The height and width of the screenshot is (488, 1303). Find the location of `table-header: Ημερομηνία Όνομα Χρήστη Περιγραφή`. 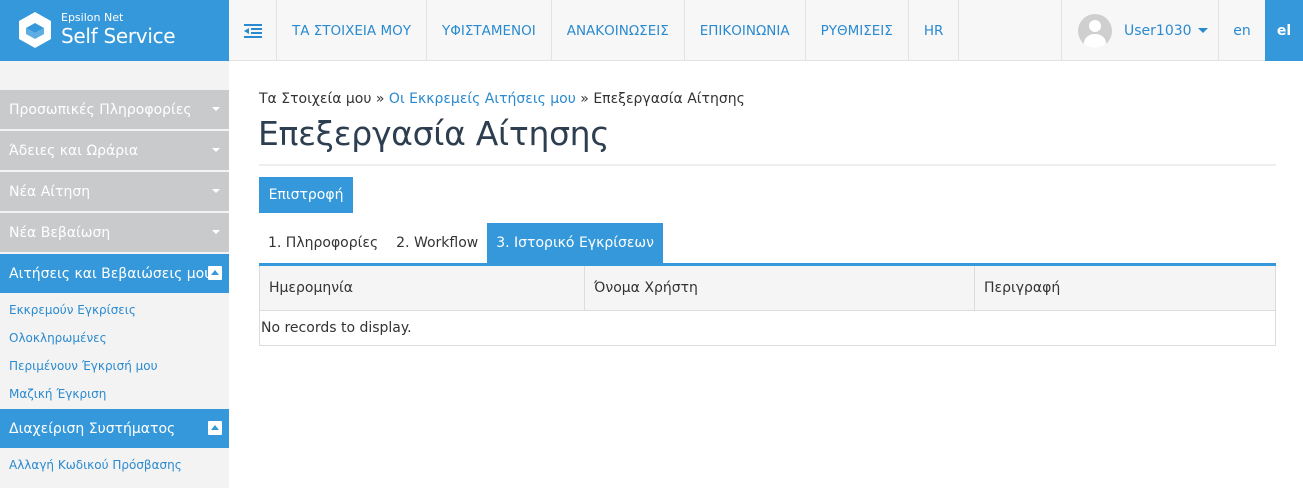

table-header: Ημερομηνία Όνομα Χρήστη Περιγραφή is located at coordinates (767, 288).